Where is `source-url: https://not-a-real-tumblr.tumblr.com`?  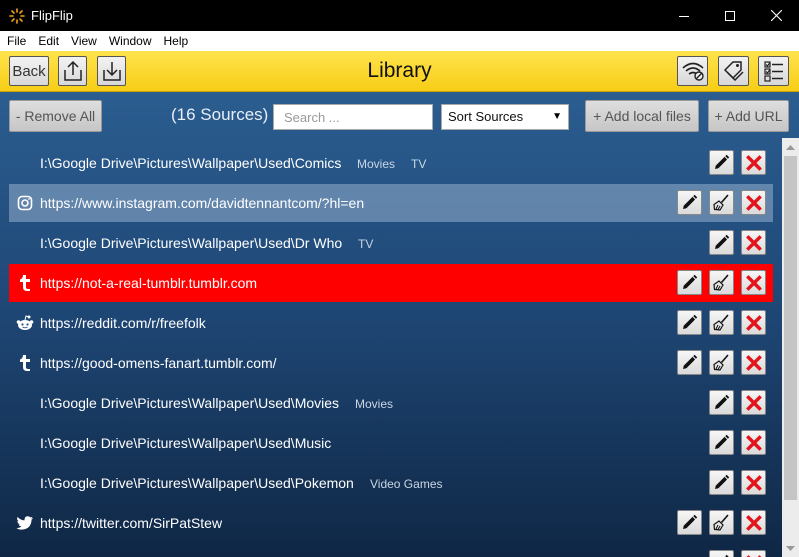 source-url: https://not-a-real-tumblr.tumblr.com is located at coordinates (148, 283).